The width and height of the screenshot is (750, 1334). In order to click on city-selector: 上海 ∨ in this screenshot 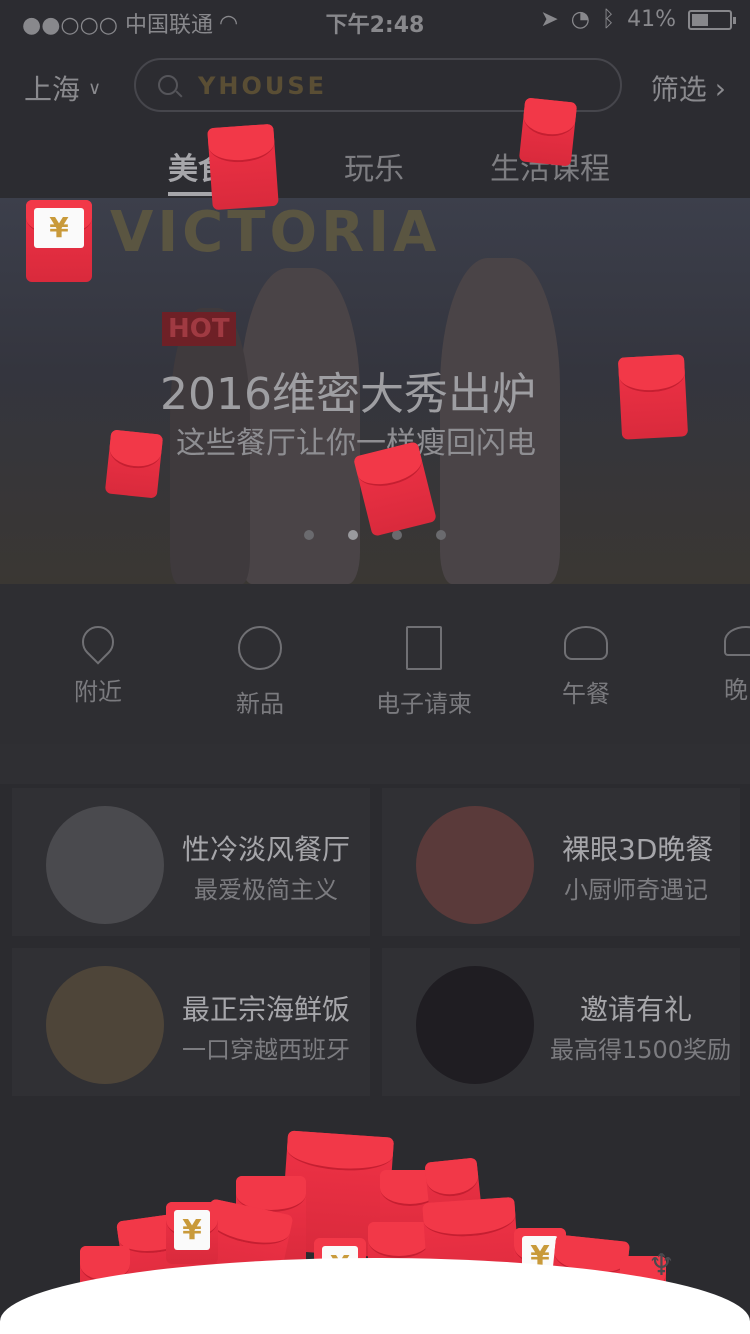, I will do `click(62, 88)`.